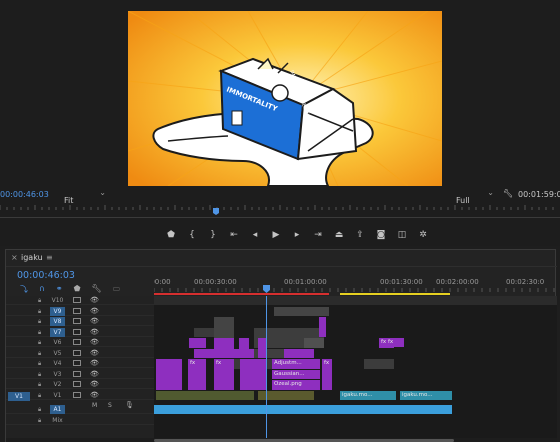  I want to click on clip: Ozeal.png, so click(296, 385).